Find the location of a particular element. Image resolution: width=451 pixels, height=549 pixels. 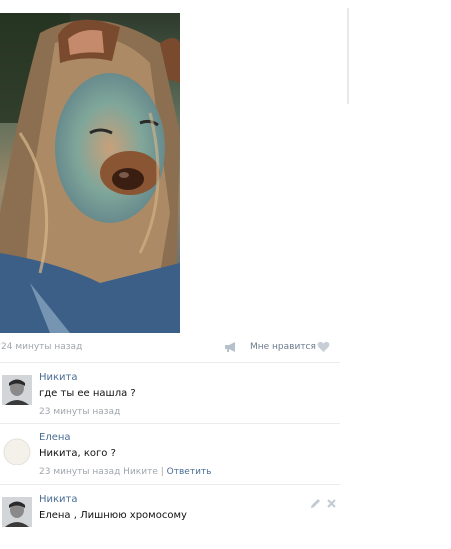

pencil-icon is located at coordinates (315, 501).